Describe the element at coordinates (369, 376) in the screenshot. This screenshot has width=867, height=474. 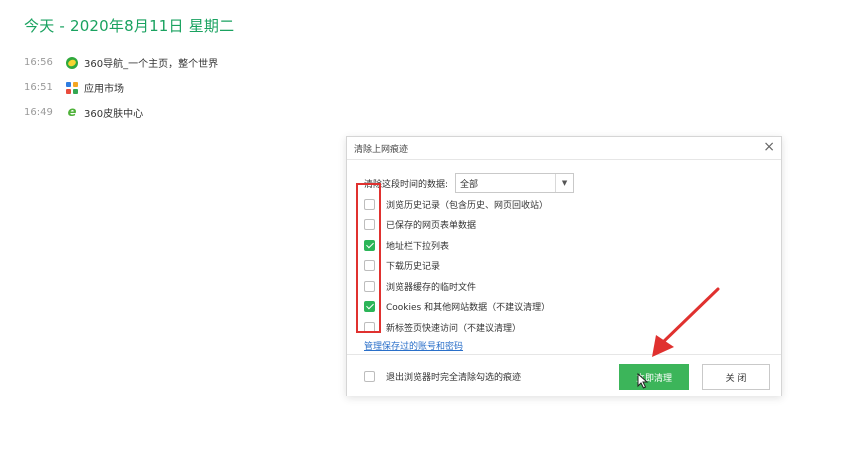
I see `exit-clear-checkbox` at that location.